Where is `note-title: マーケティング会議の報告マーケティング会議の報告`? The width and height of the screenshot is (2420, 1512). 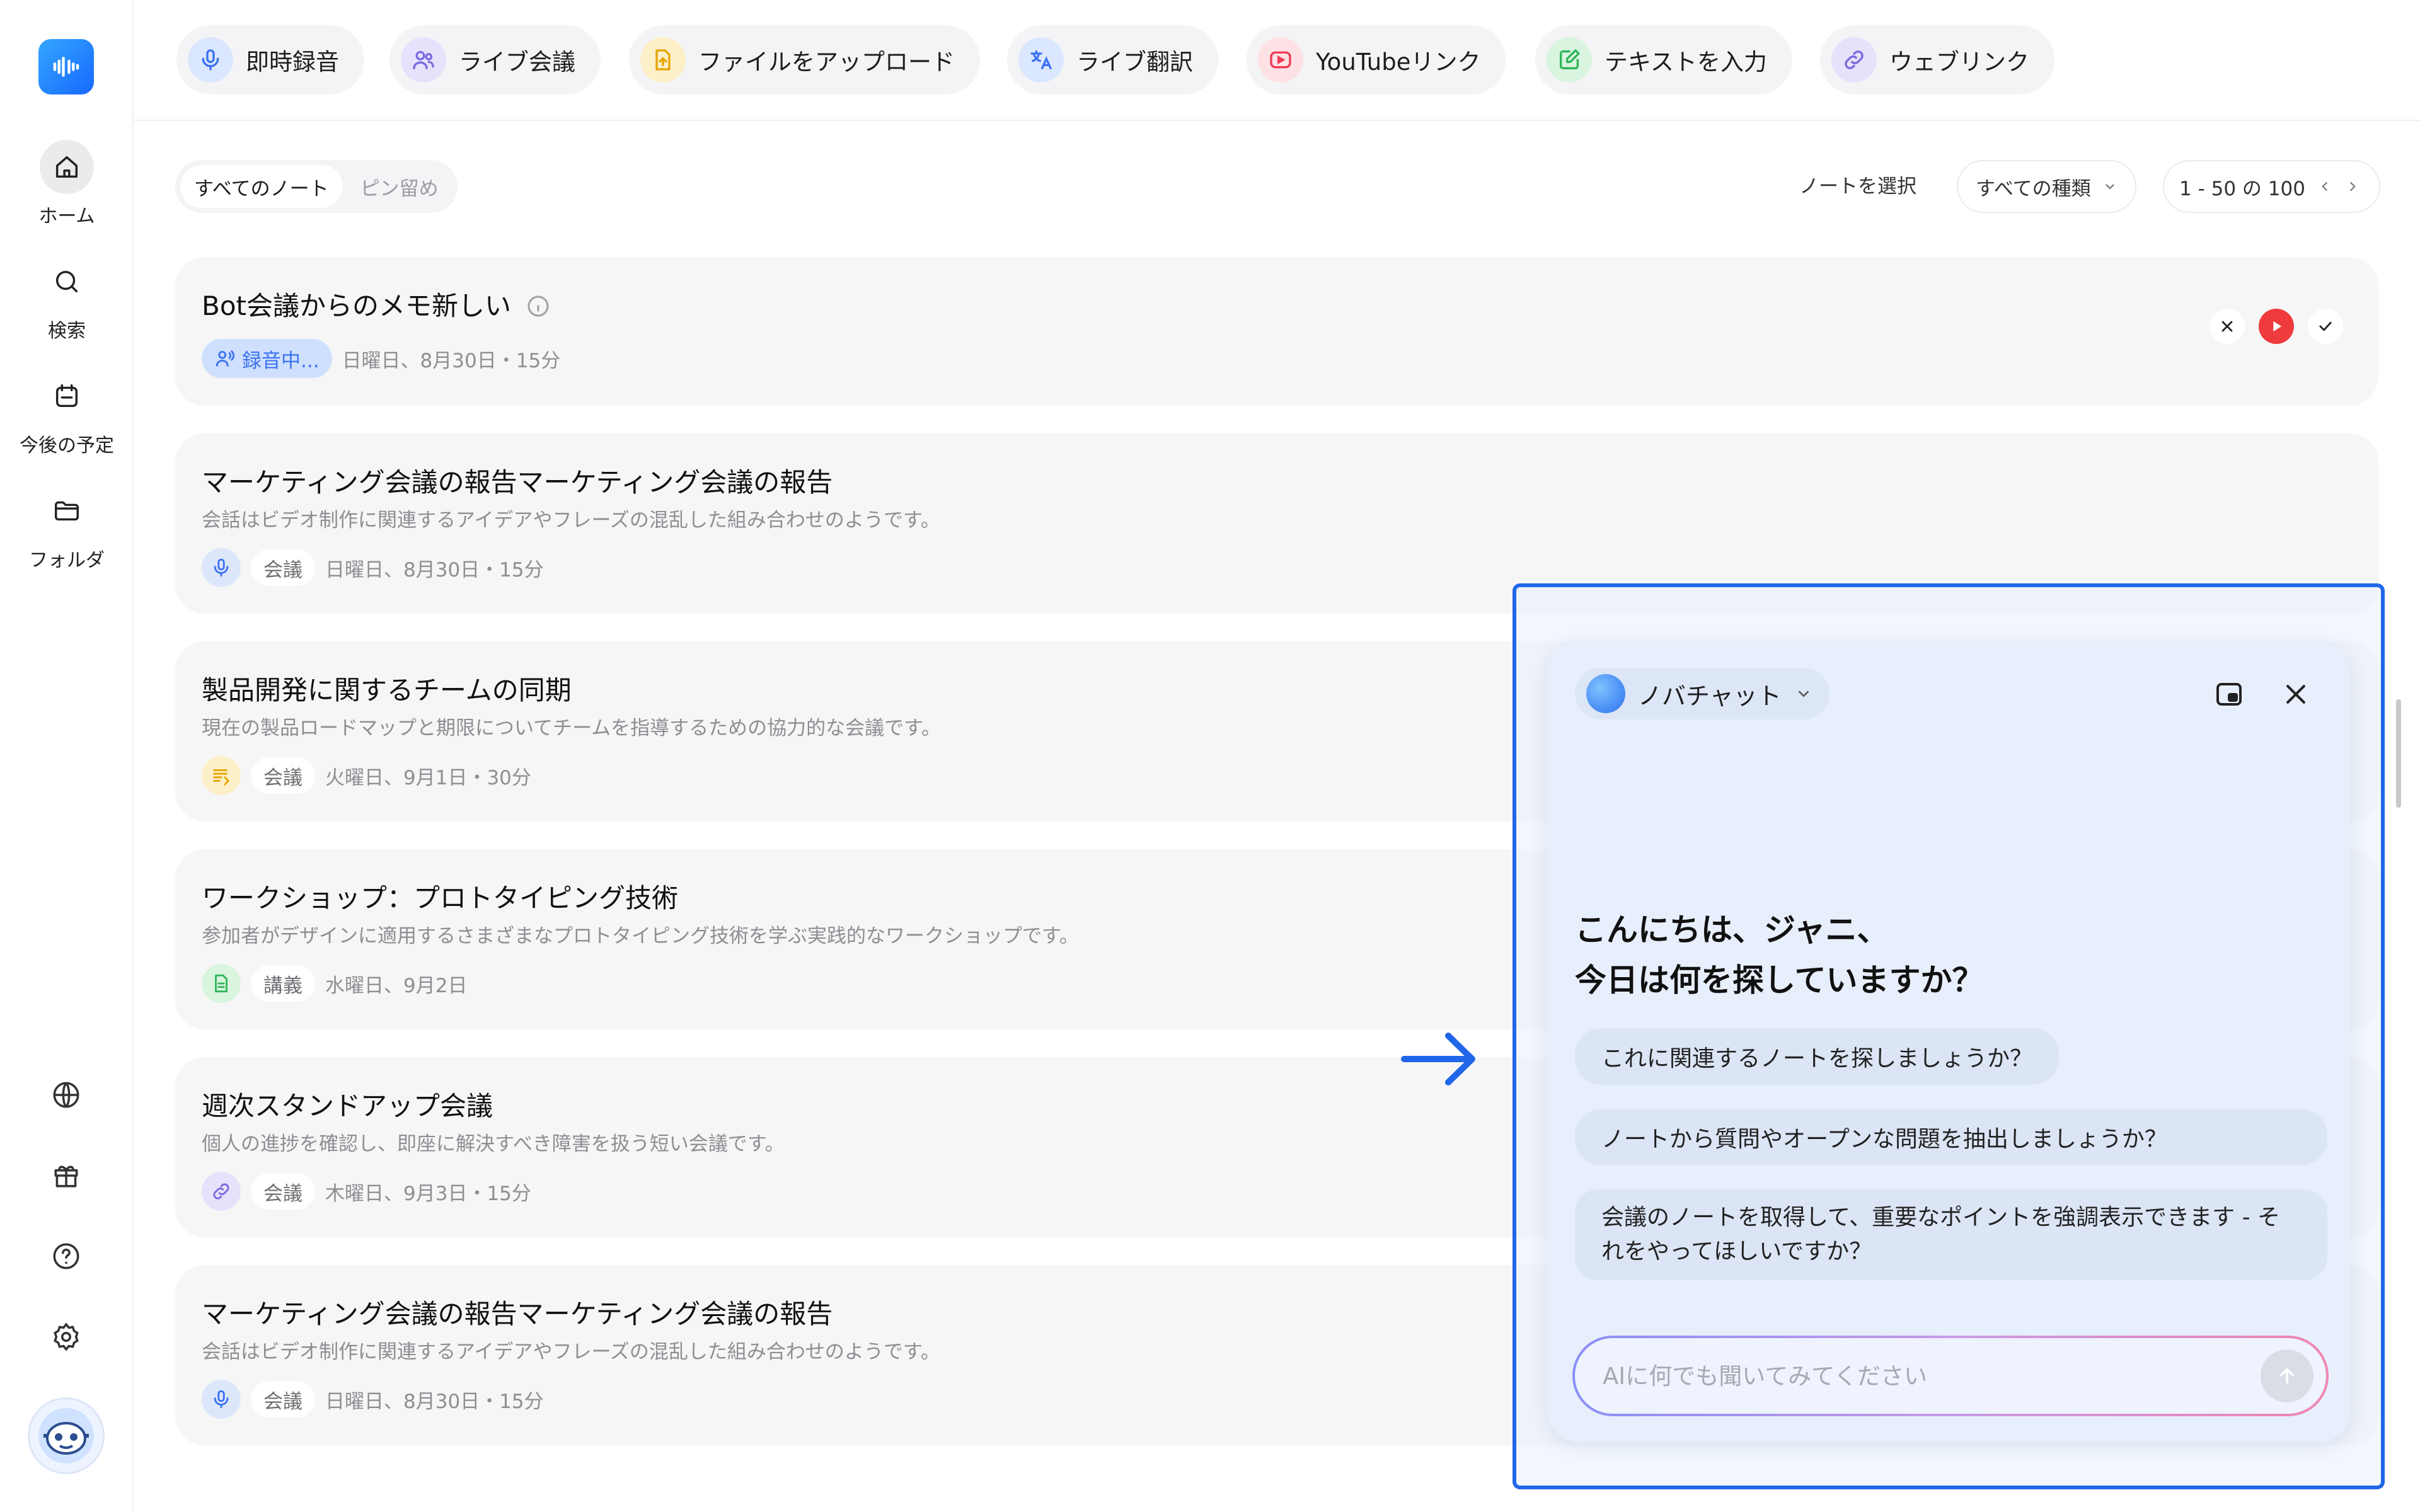 note-title: マーケティング会議の報告マーケティング会議の報告 is located at coordinates (518, 1313).